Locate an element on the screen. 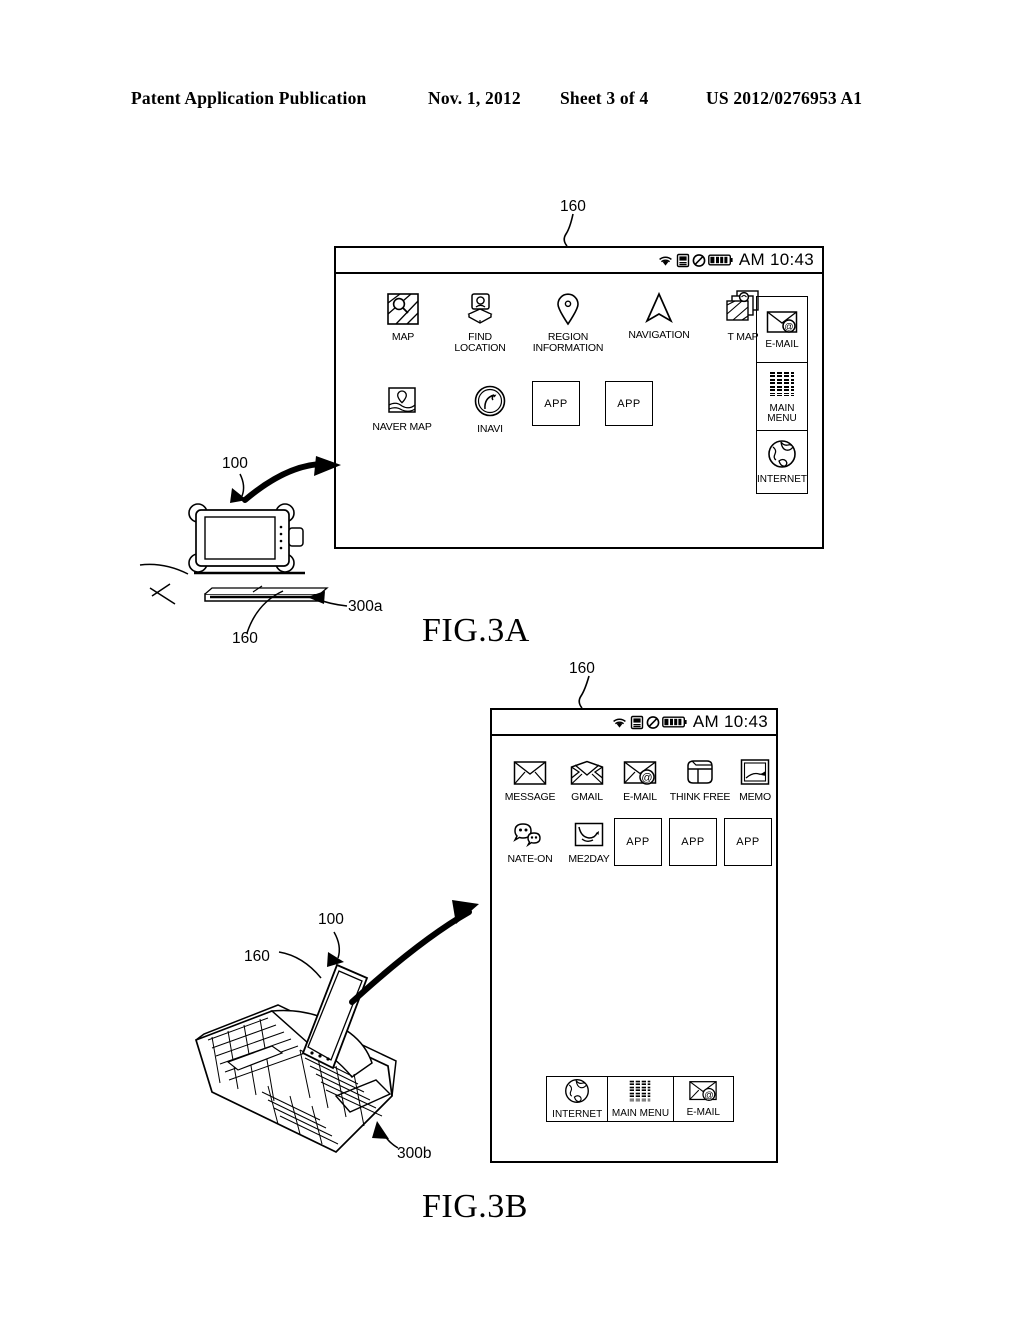 This screenshot has height=1320, width=1024. app-label: E-MAIL is located at coordinates (640, 797).